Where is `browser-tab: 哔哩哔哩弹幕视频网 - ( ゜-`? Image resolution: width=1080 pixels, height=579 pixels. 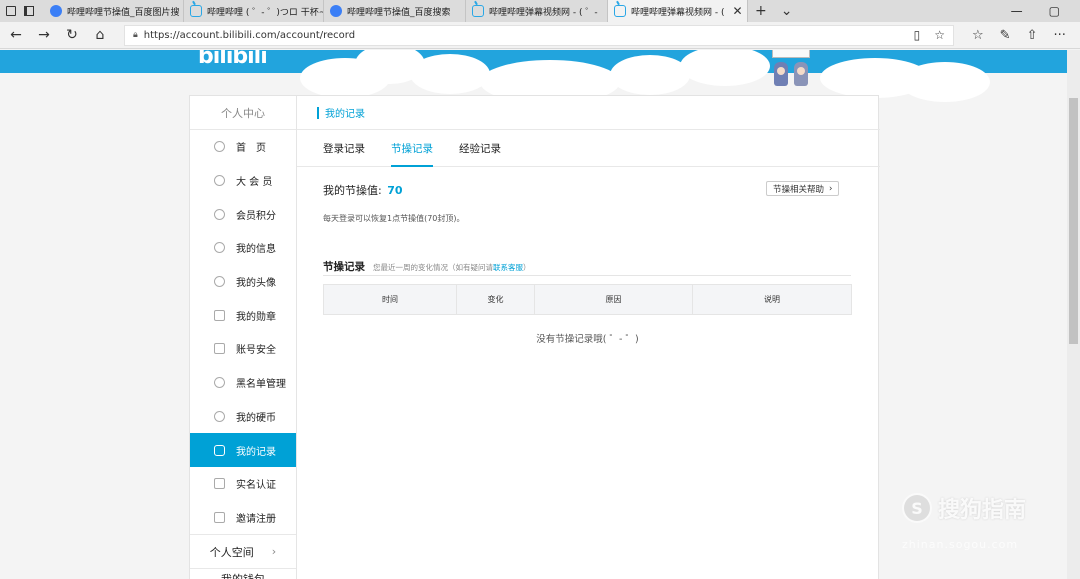 browser-tab: 哔哩哔哩弹幕视频网 - ( ゜- is located at coordinates (537, 11).